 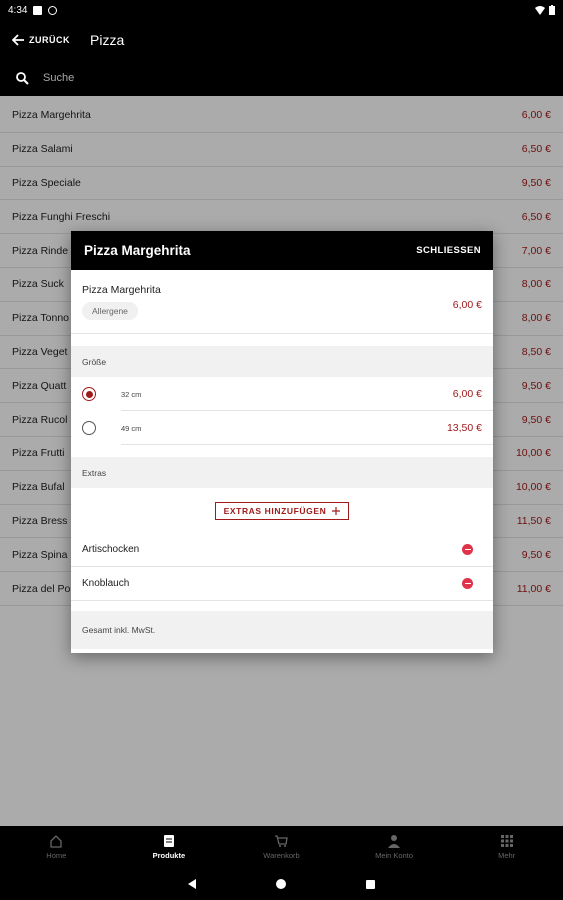 What do you see at coordinates (336, 510) in the screenshot?
I see `plus-icon` at bounding box center [336, 510].